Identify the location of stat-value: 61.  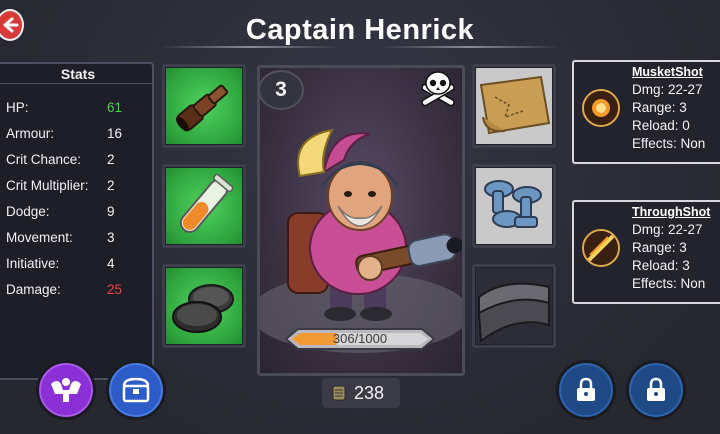
(115, 107).